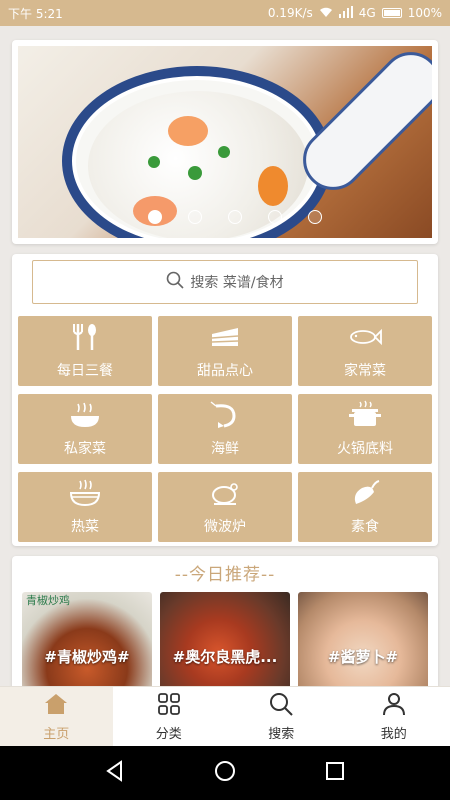  What do you see at coordinates (365, 339) in the screenshot?
I see `fish-icon` at bounding box center [365, 339].